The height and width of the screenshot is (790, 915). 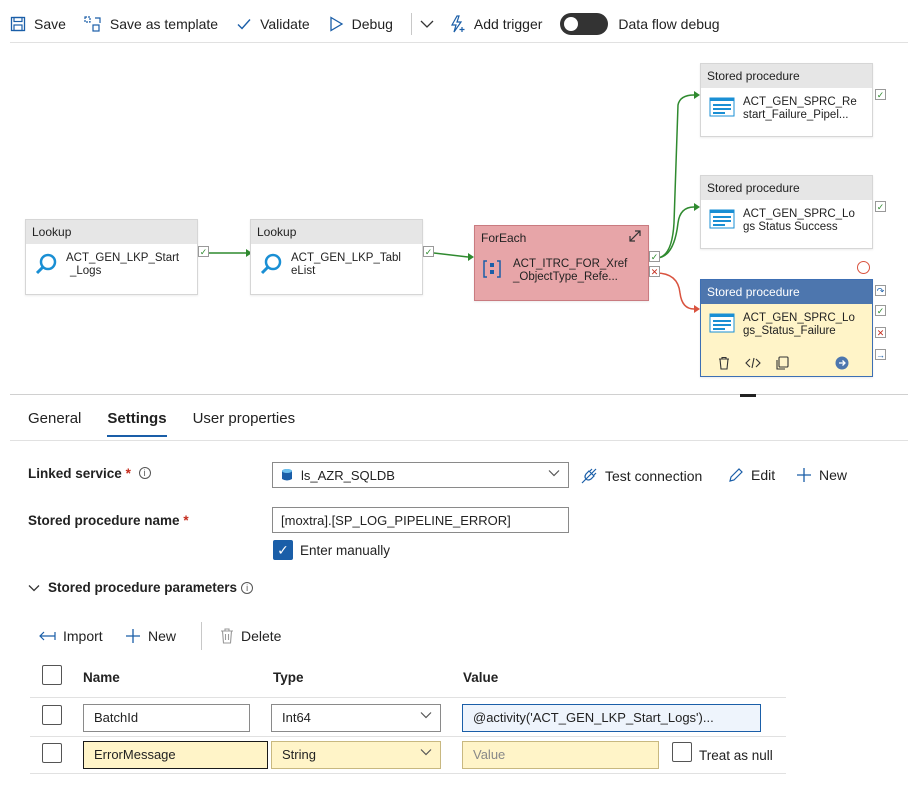 I want to click on tab-user-properties: User properties, so click(x=244, y=423).